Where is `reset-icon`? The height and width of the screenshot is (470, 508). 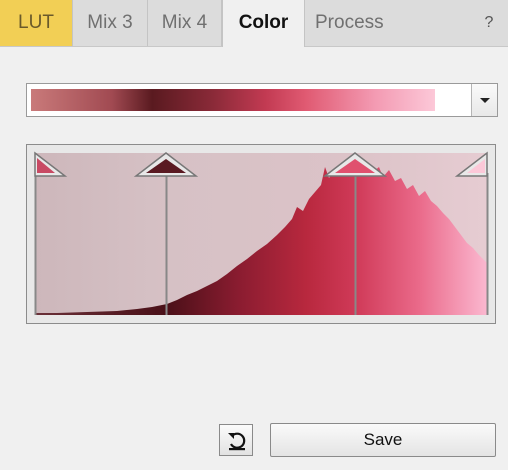
reset-icon is located at coordinates (237, 441).